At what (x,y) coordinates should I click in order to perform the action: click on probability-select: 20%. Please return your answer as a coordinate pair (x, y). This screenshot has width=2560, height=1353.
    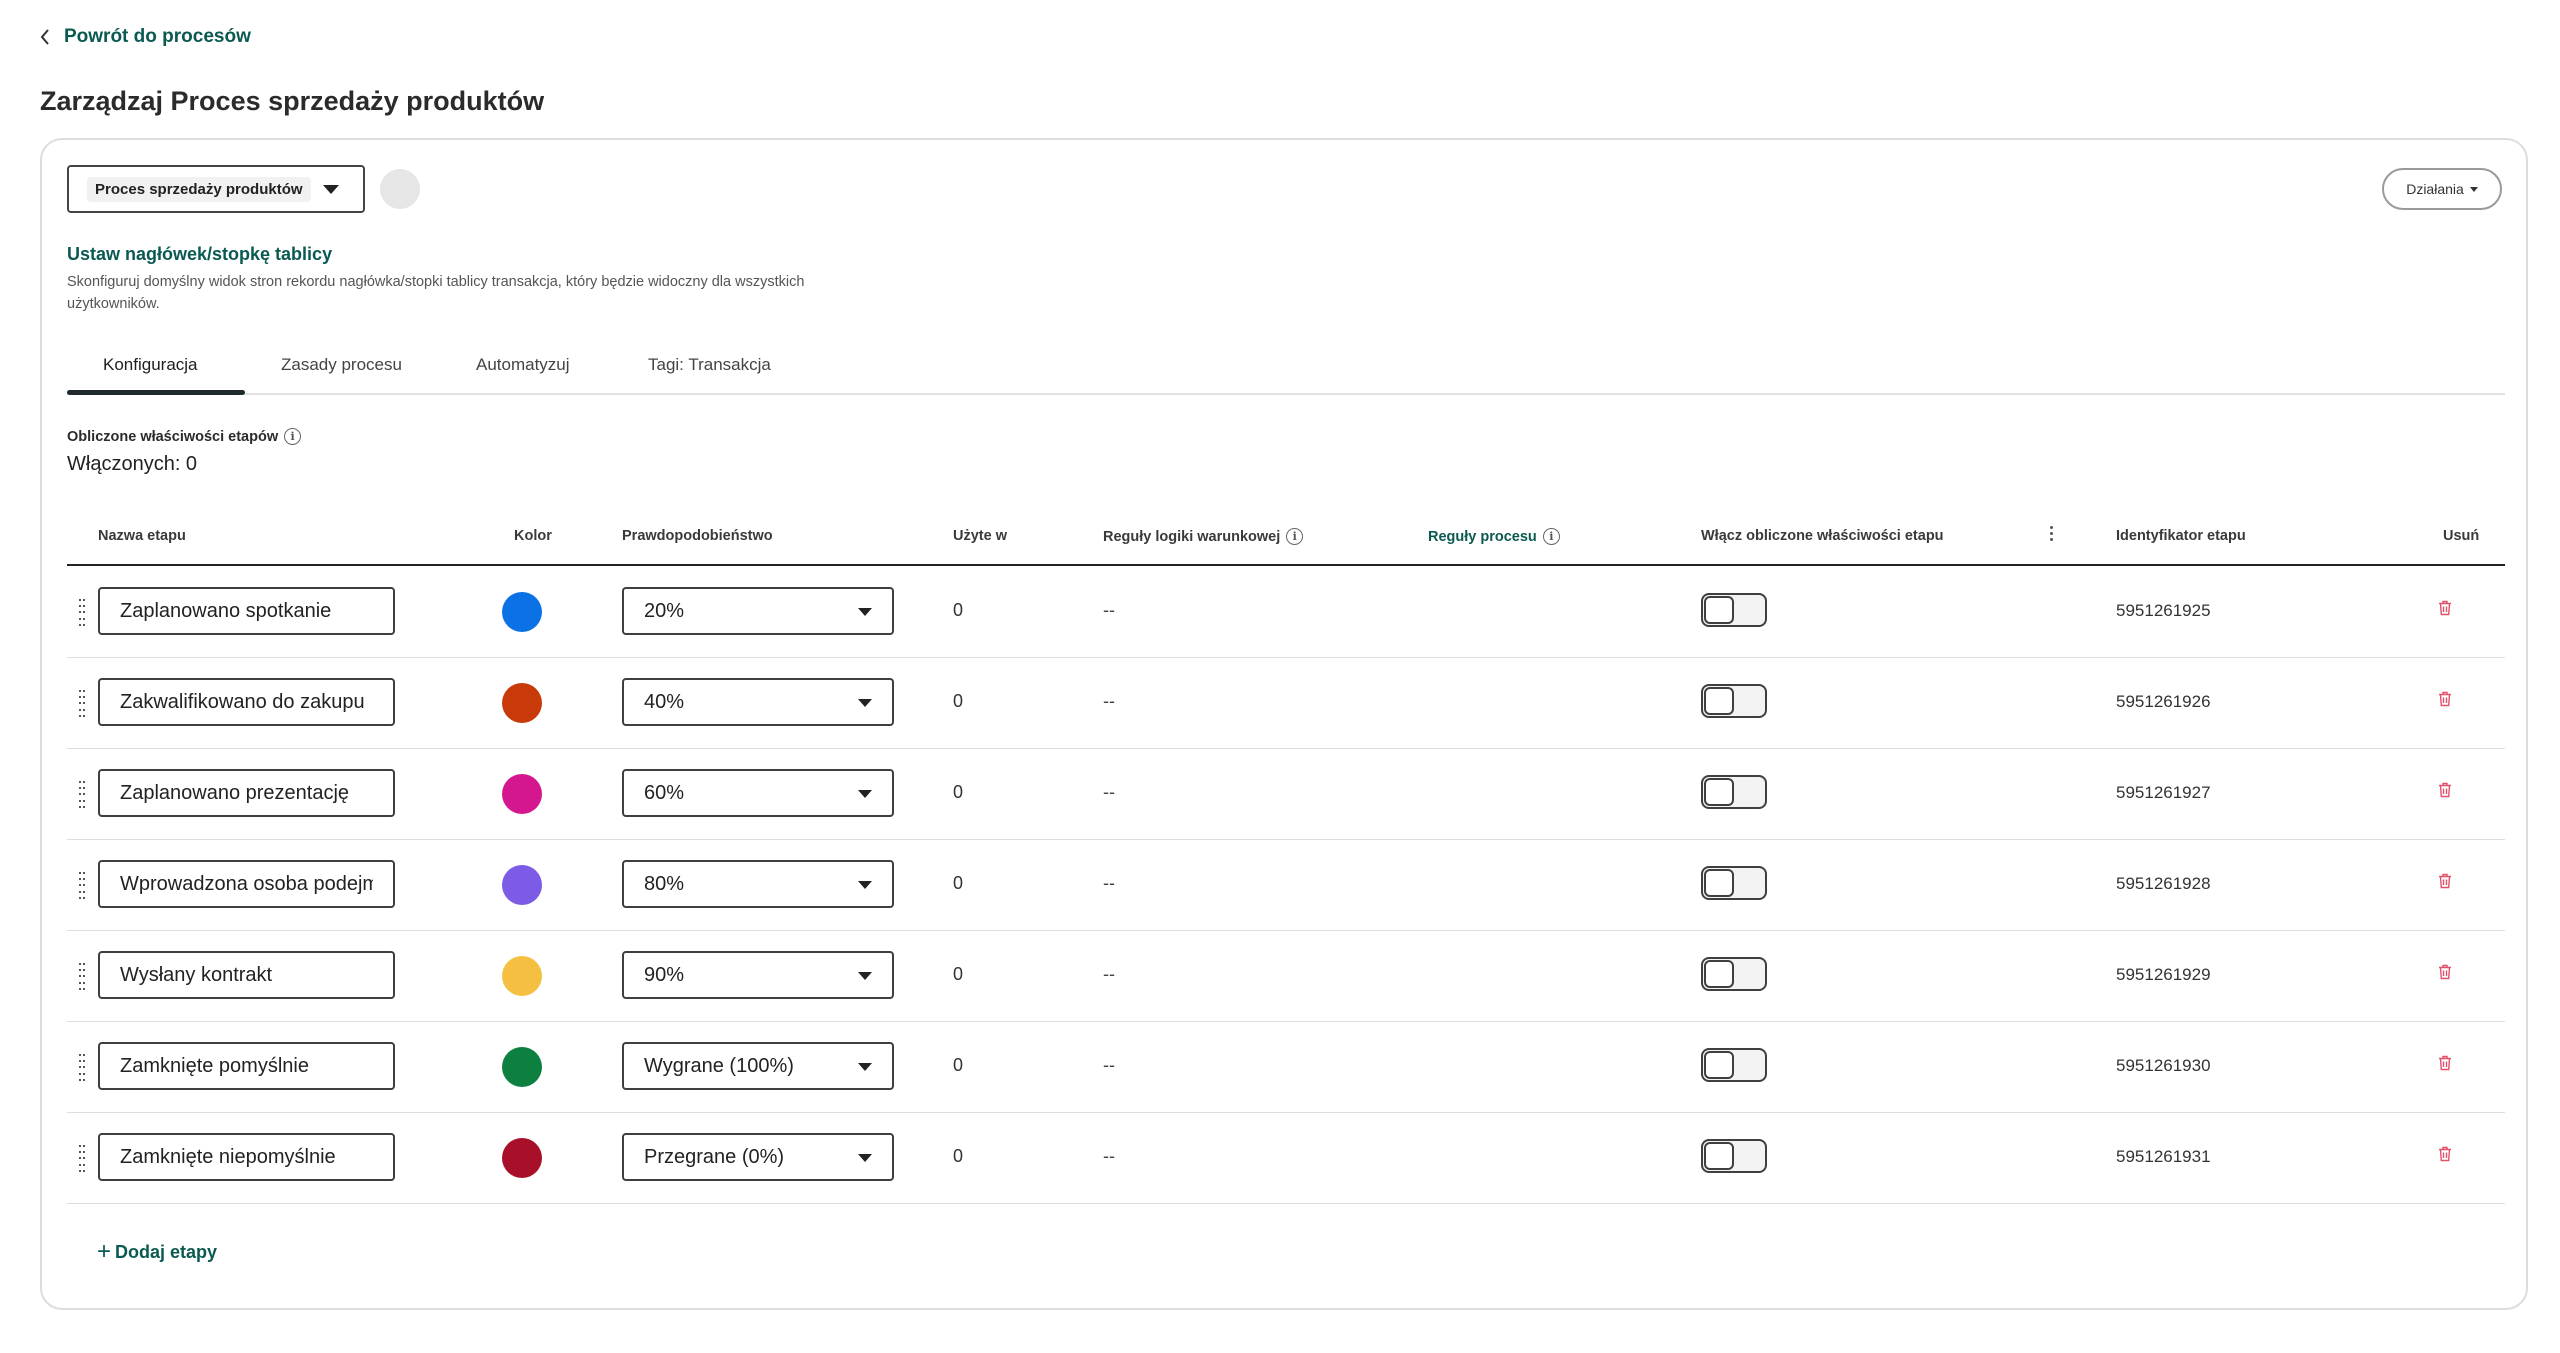
    Looking at the image, I should click on (758, 611).